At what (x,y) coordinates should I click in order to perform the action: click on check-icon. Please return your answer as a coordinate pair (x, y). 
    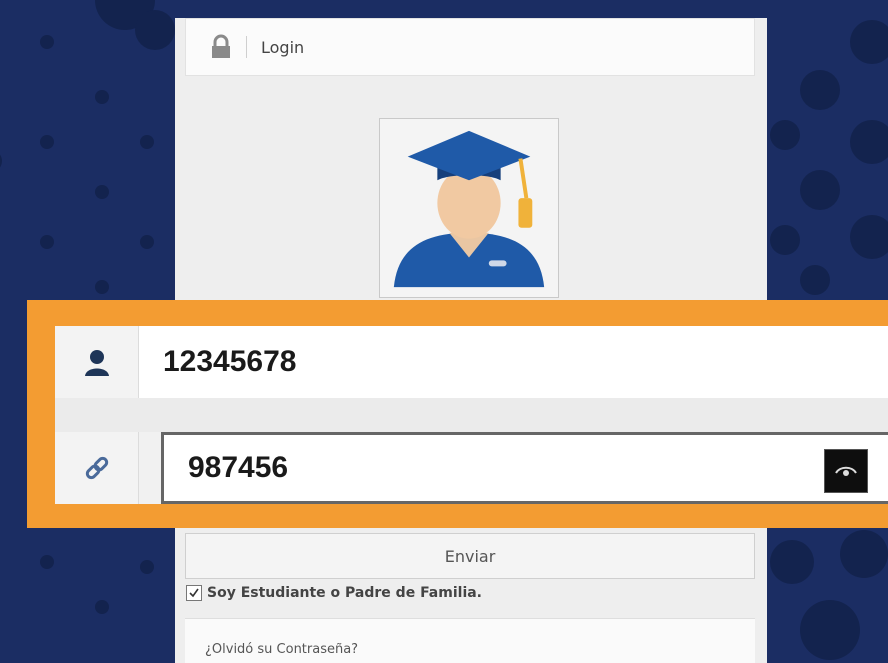
    Looking at the image, I should click on (194, 593).